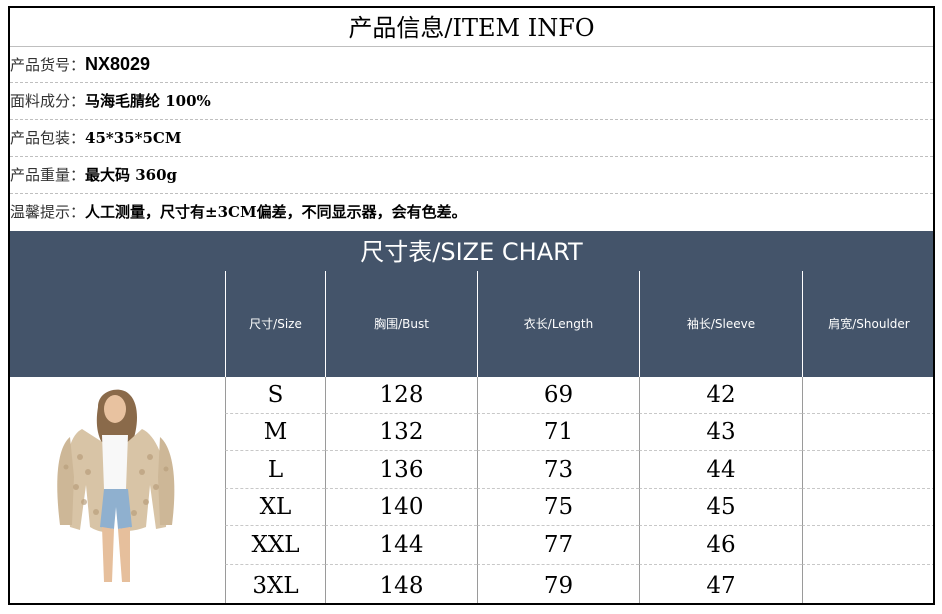 The image size is (942, 614). I want to click on cell-size: XXL, so click(275, 545).